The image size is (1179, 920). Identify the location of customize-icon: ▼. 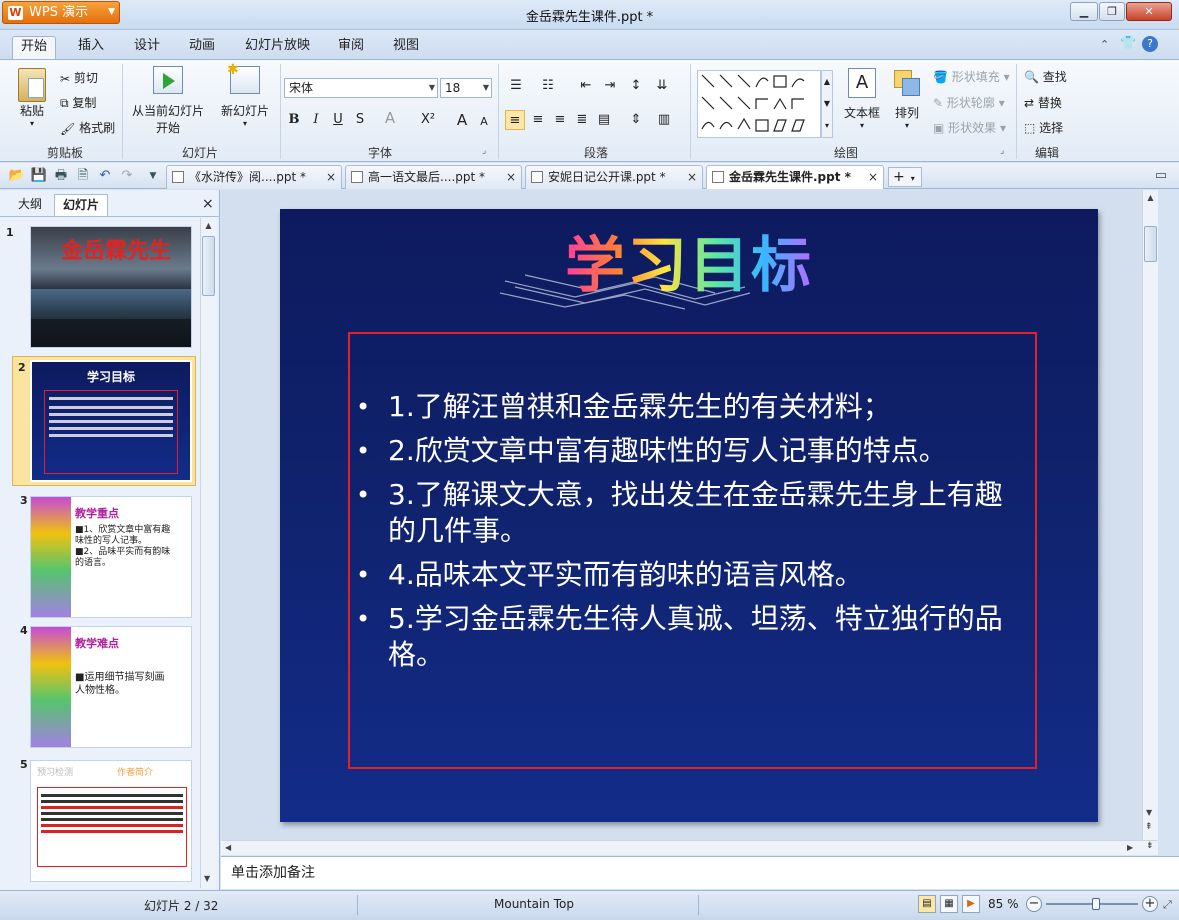
(153, 176).